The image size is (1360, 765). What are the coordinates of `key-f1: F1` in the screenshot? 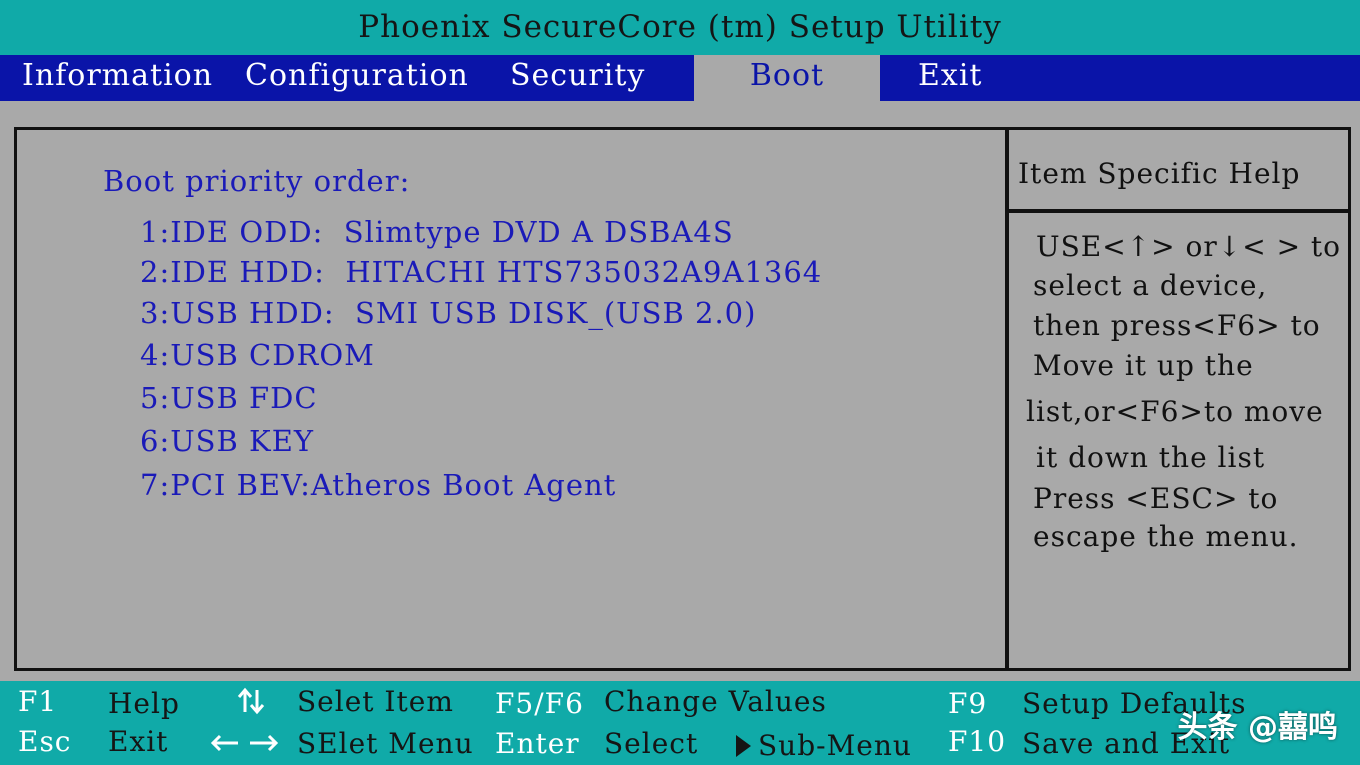 It's located at (38, 701).